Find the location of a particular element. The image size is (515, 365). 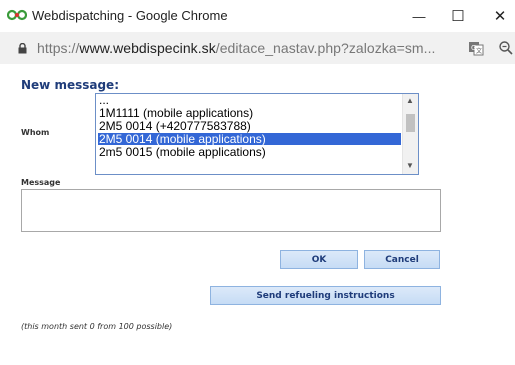

ok-button: OK is located at coordinates (319, 259).